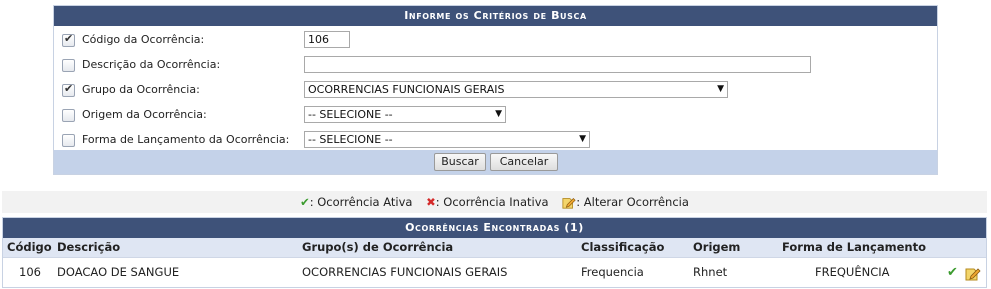 The width and height of the screenshot is (991, 289). What do you see at coordinates (405, 114) in the screenshot?
I see `origem-select: -- SELECIONE -- ▼` at bounding box center [405, 114].